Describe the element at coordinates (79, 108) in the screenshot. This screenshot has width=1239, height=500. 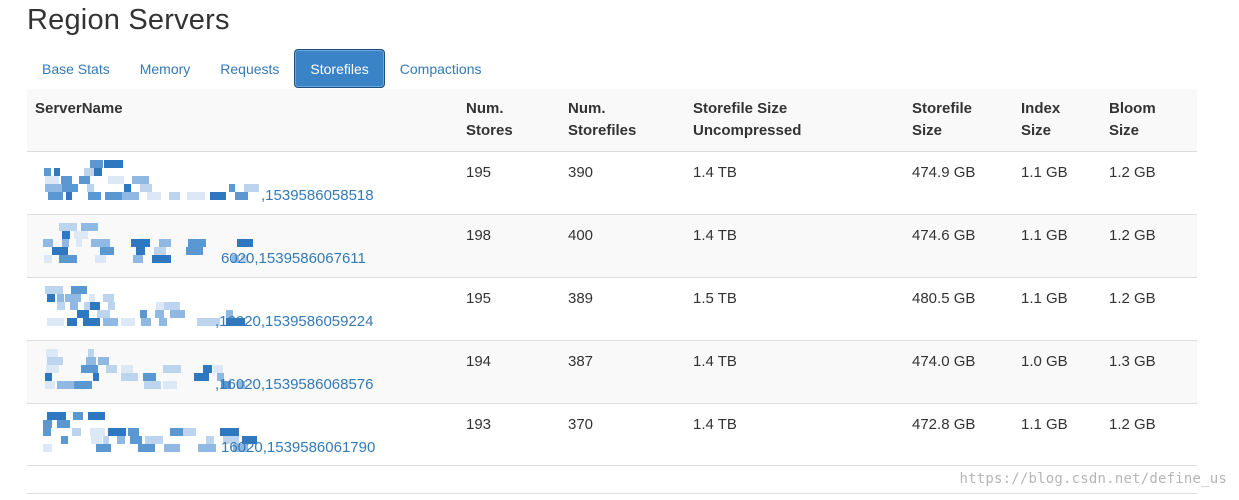
I see `header-server-name: ServerName` at that location.